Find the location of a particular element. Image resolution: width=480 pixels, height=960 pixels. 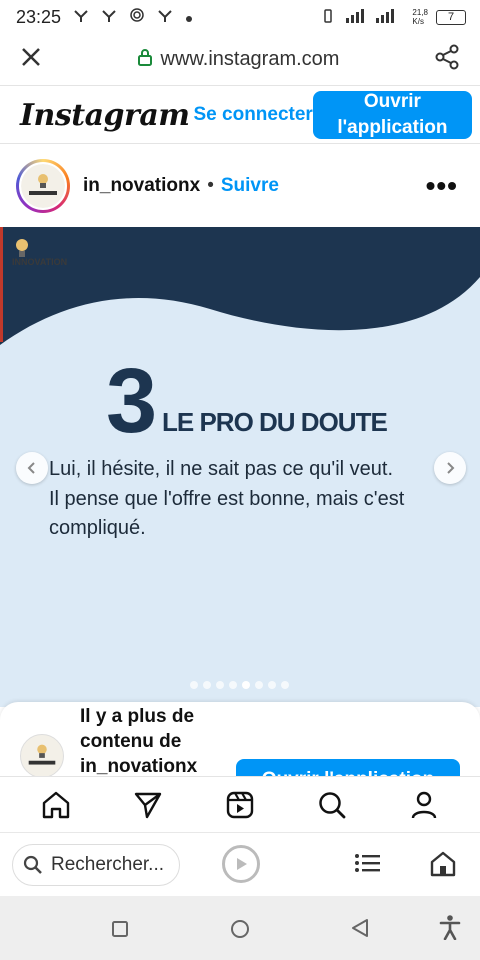

nav-reels is located at coordinates (240, 805).